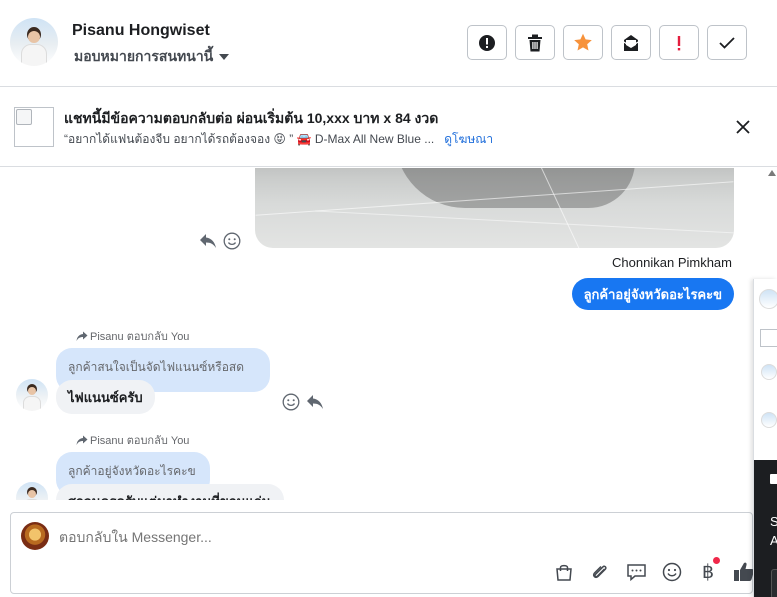 This screenshot has height=597, width=777. I want to click on contact-avatar, so click(34, 42).